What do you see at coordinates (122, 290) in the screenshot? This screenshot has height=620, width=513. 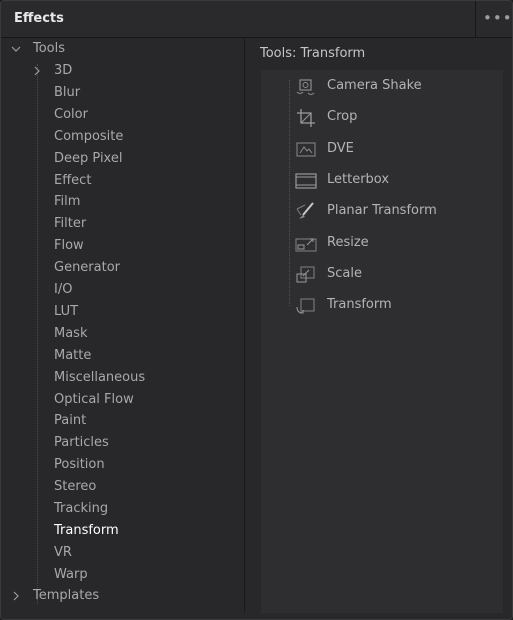 I see `tree-item-i-o: I/O` at bounding box center [122, 290].